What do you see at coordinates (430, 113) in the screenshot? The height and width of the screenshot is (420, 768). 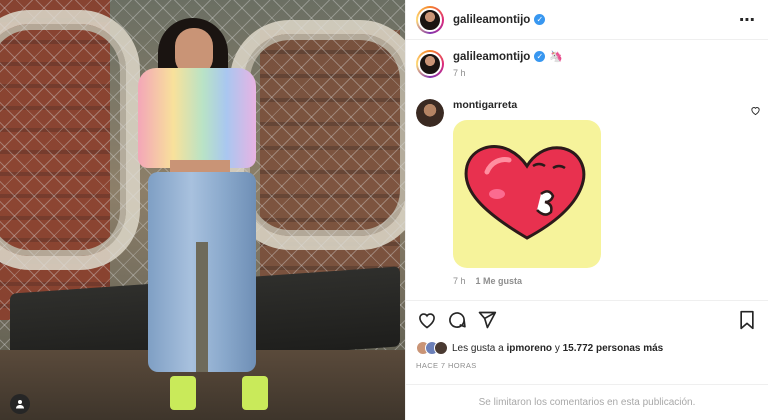 I see `commenter-avatar` at bounding box center [430, 113].